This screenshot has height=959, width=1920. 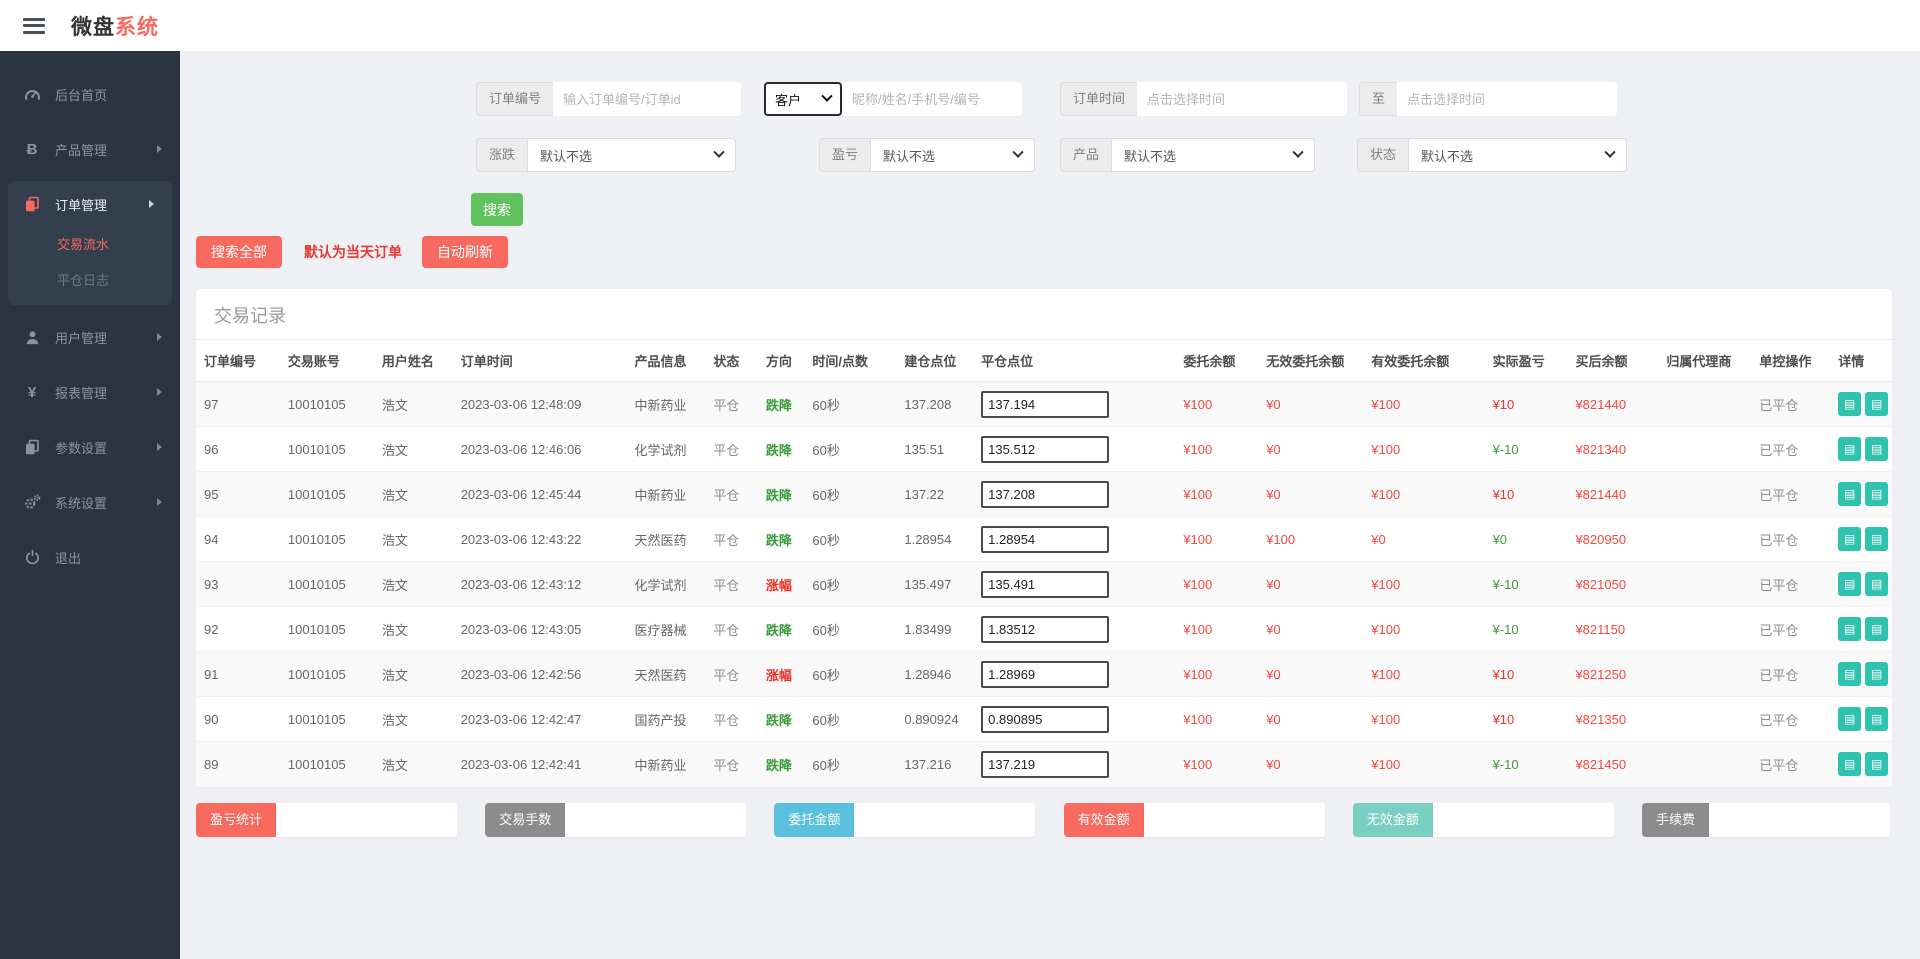 I want to click on search-all-button: 搜索全部, so click(x=239, y=252).